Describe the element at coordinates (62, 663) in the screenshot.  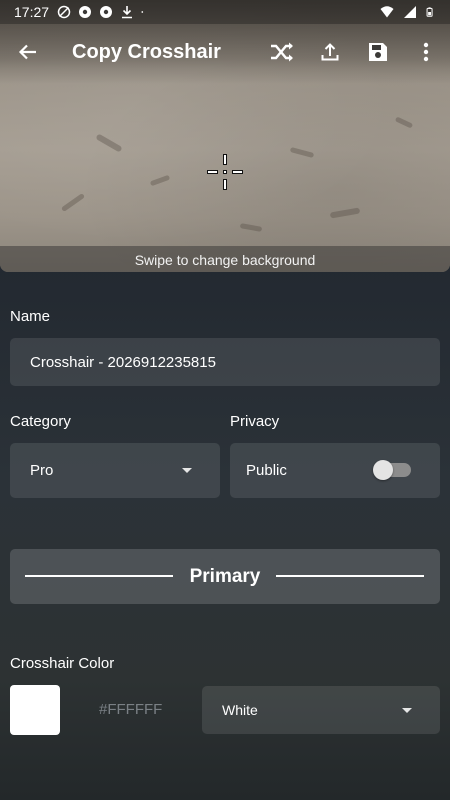
I see `crosshair-color-label: Crosshair Color` at that location.